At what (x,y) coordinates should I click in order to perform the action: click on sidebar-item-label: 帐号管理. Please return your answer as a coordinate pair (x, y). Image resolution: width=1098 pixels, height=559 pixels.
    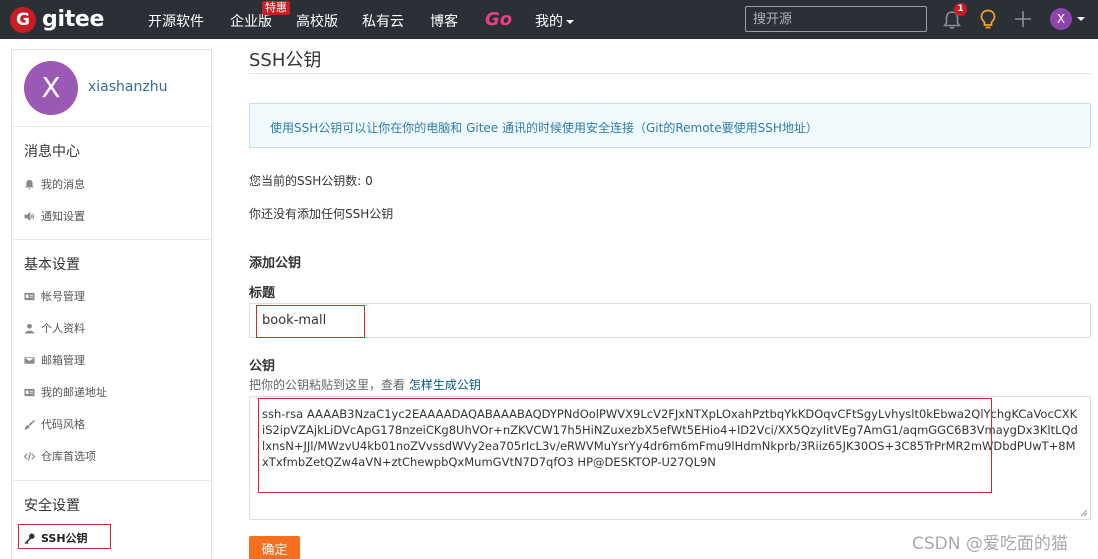
    Looking at the image, I should click on (63, 296).